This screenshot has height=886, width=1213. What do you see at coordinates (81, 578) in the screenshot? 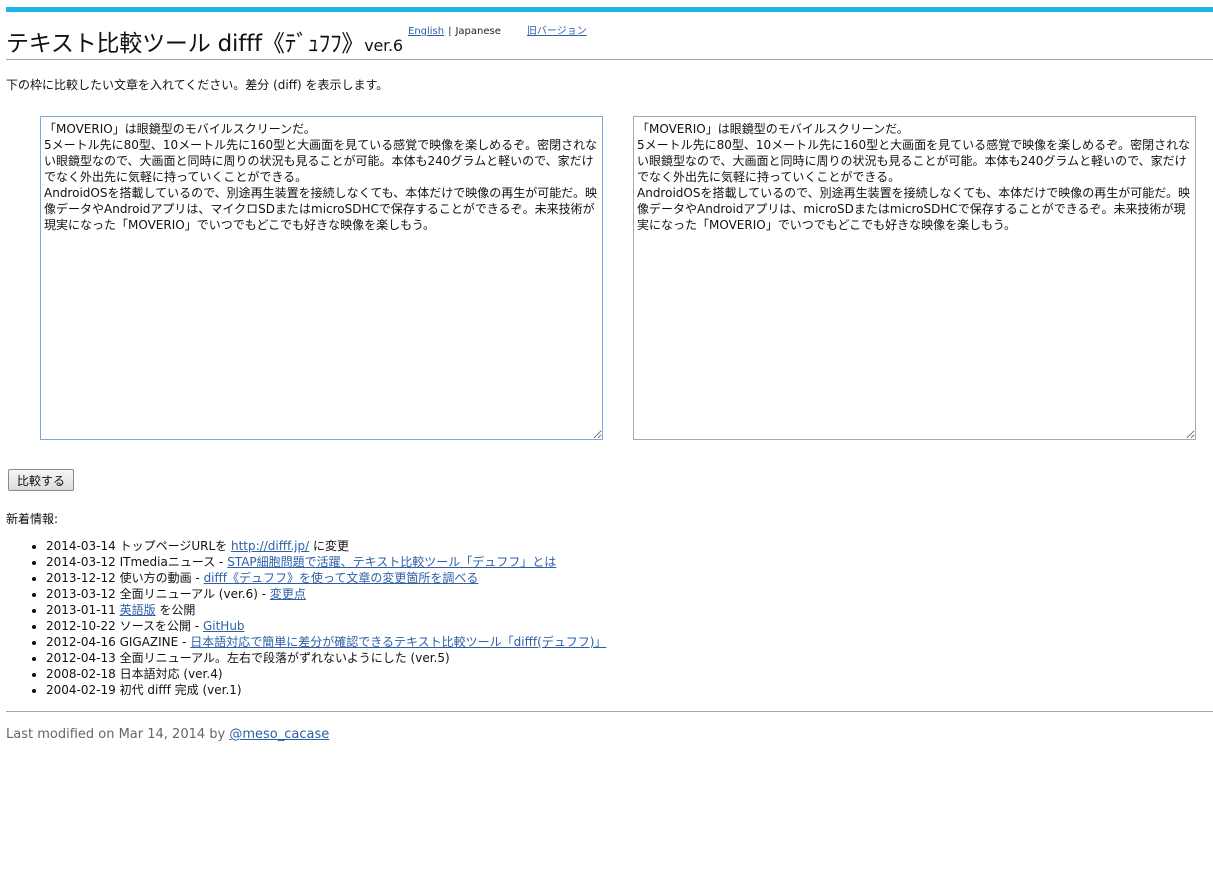
I see `news-date: 2013-12-12` at bounding box center [81, 578].